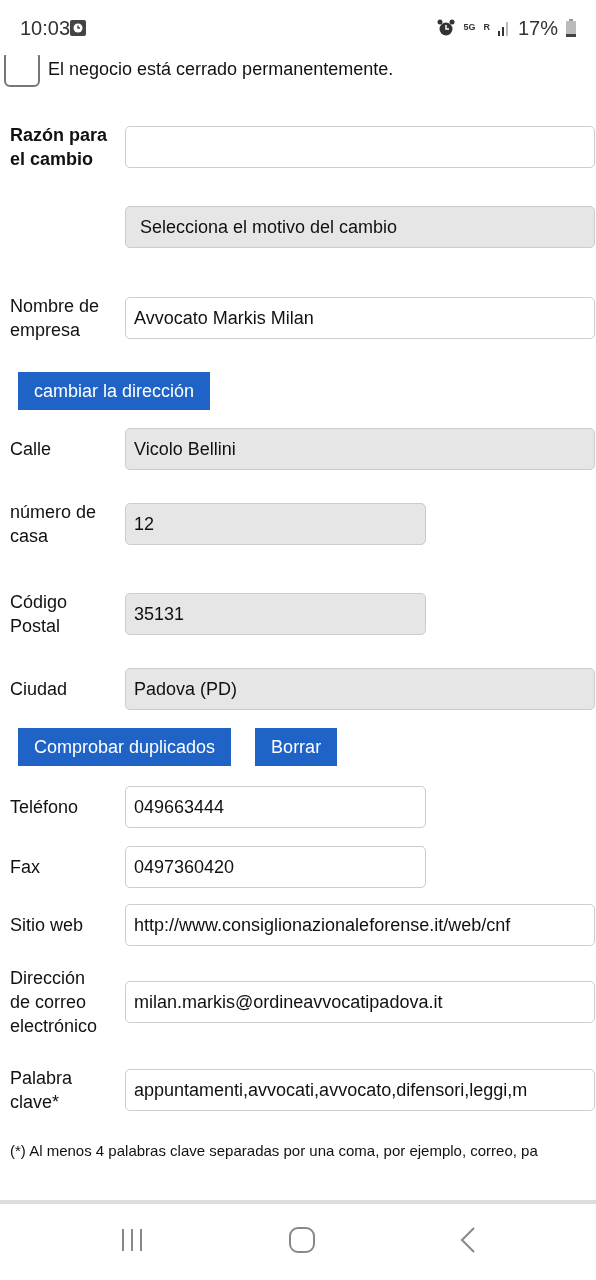 This screenshot has height=1280, width=596. I want to click on field-label: Nombre de empresa, so click(55, 318).